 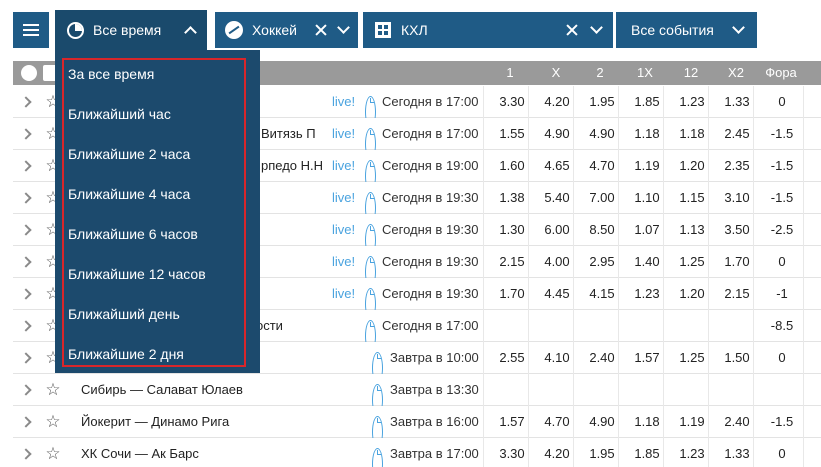 What do you see at coordinates (782, 230) in the screenshot?
I see `odds-cell: -2.5` at bounding box center [782, 230].